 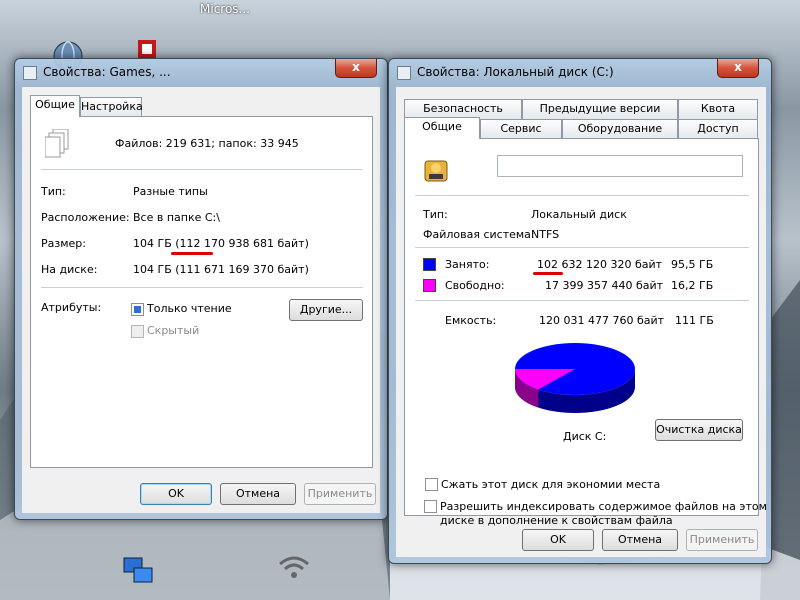 I want to click on on-disk-label: На диске:, so click(x=69, y=269).